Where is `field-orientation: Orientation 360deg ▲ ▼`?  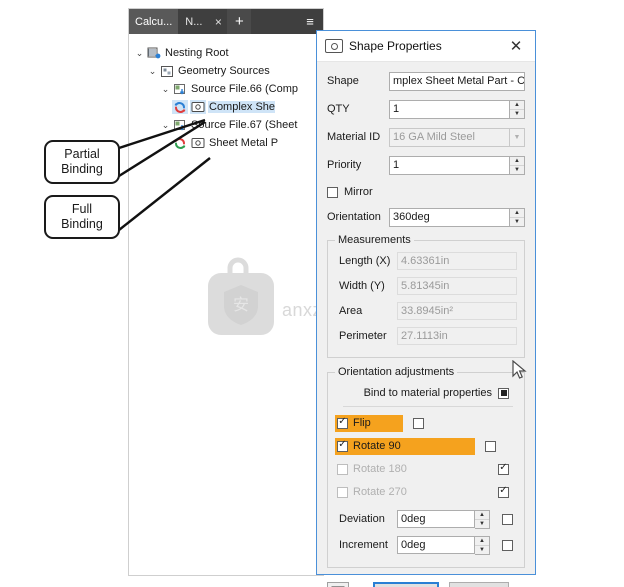 field-orientation: Orientation 360deg ▲ ▼ is located at coordinates (426, 217).